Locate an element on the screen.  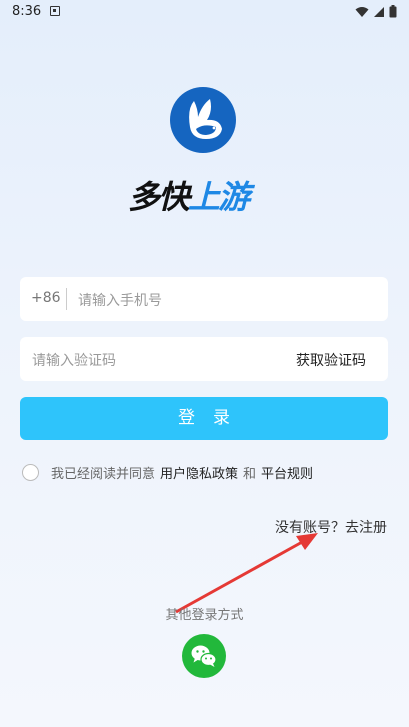
agreement-checkbox is located at coordinates (30, 472).